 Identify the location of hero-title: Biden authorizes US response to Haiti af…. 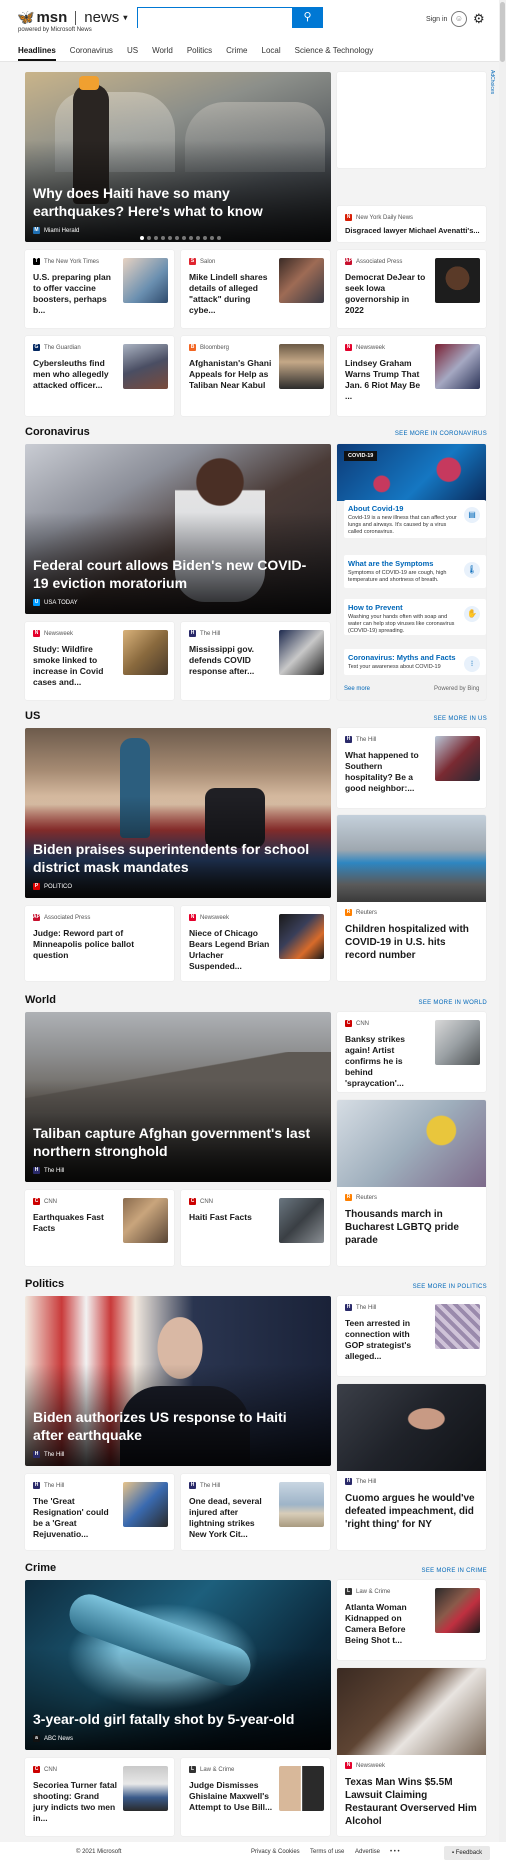
(176, 1426).